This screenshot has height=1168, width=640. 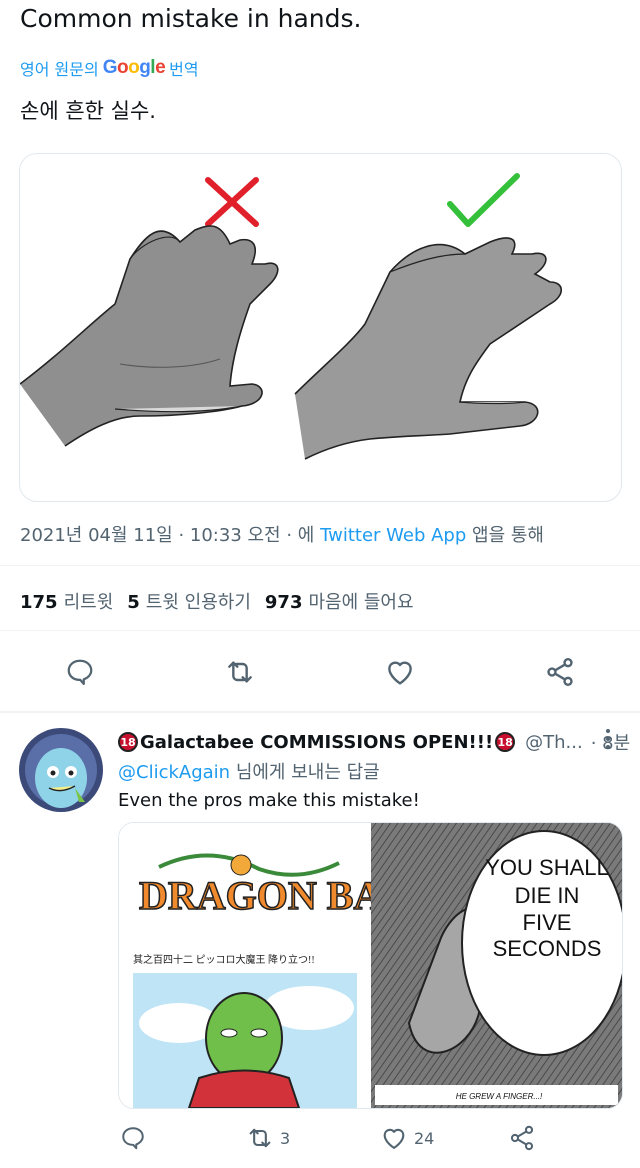 What do you see at coordinates (224, 959) in the screenshot?
I see `chapter-title: 其之百四十二 ピッコロ大魔王 降り立つ!!` at bounding box center [224, 959].